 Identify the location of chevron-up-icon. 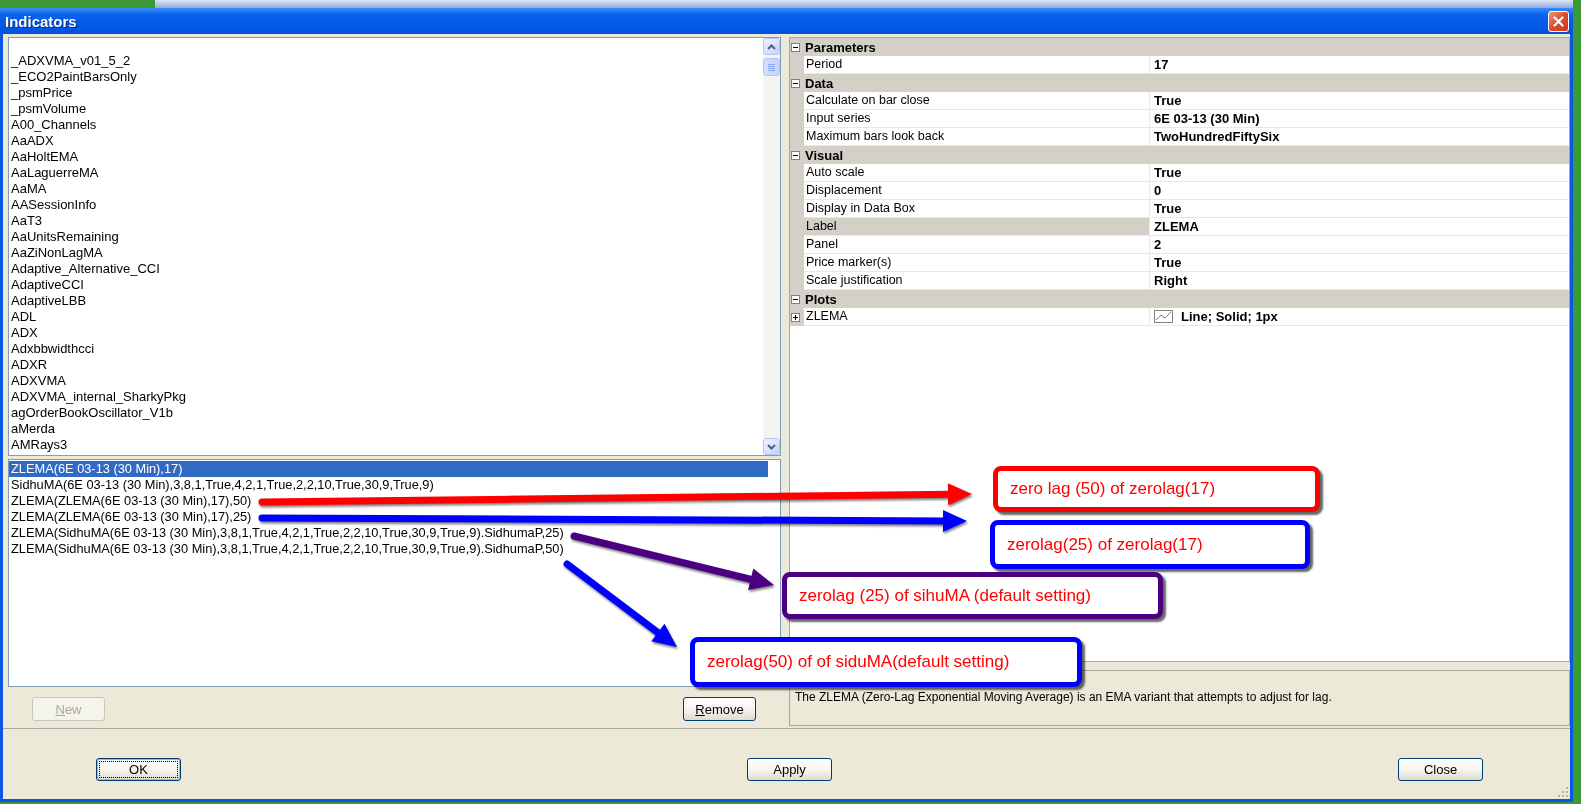
(771, 46).